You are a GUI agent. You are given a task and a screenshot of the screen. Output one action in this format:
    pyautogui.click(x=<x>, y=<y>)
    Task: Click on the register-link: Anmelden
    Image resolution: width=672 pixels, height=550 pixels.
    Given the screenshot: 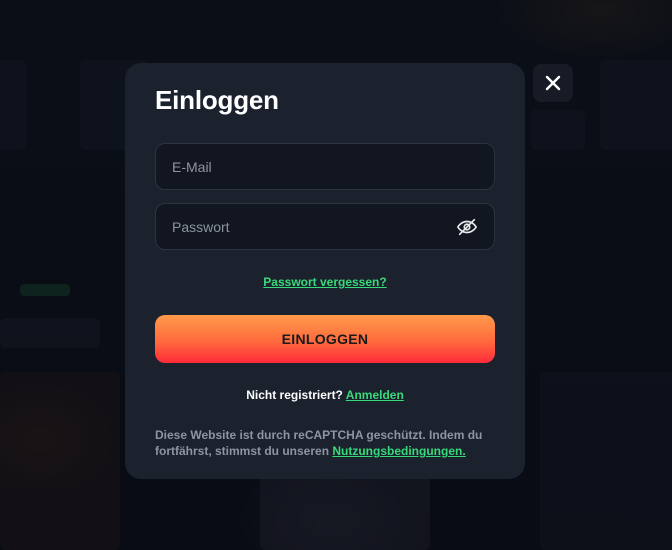 What is the action you would take?
    pyautogui.click(x=375, y=395)
    